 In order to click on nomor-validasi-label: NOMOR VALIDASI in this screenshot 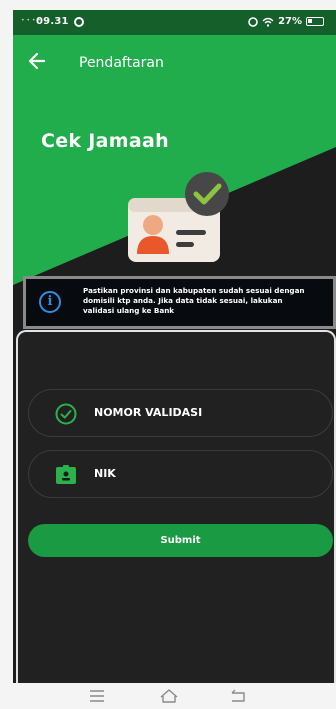, I will do `click(148, 412)`.